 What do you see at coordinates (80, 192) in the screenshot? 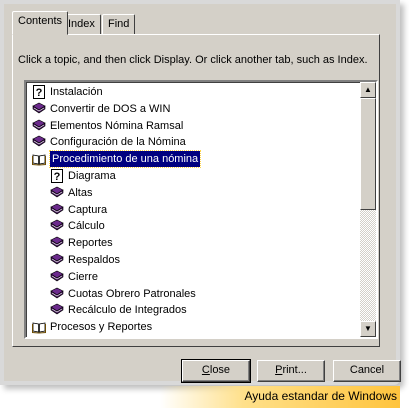
I see `tree-item-label: Altas` at bounding box center [80, 192].